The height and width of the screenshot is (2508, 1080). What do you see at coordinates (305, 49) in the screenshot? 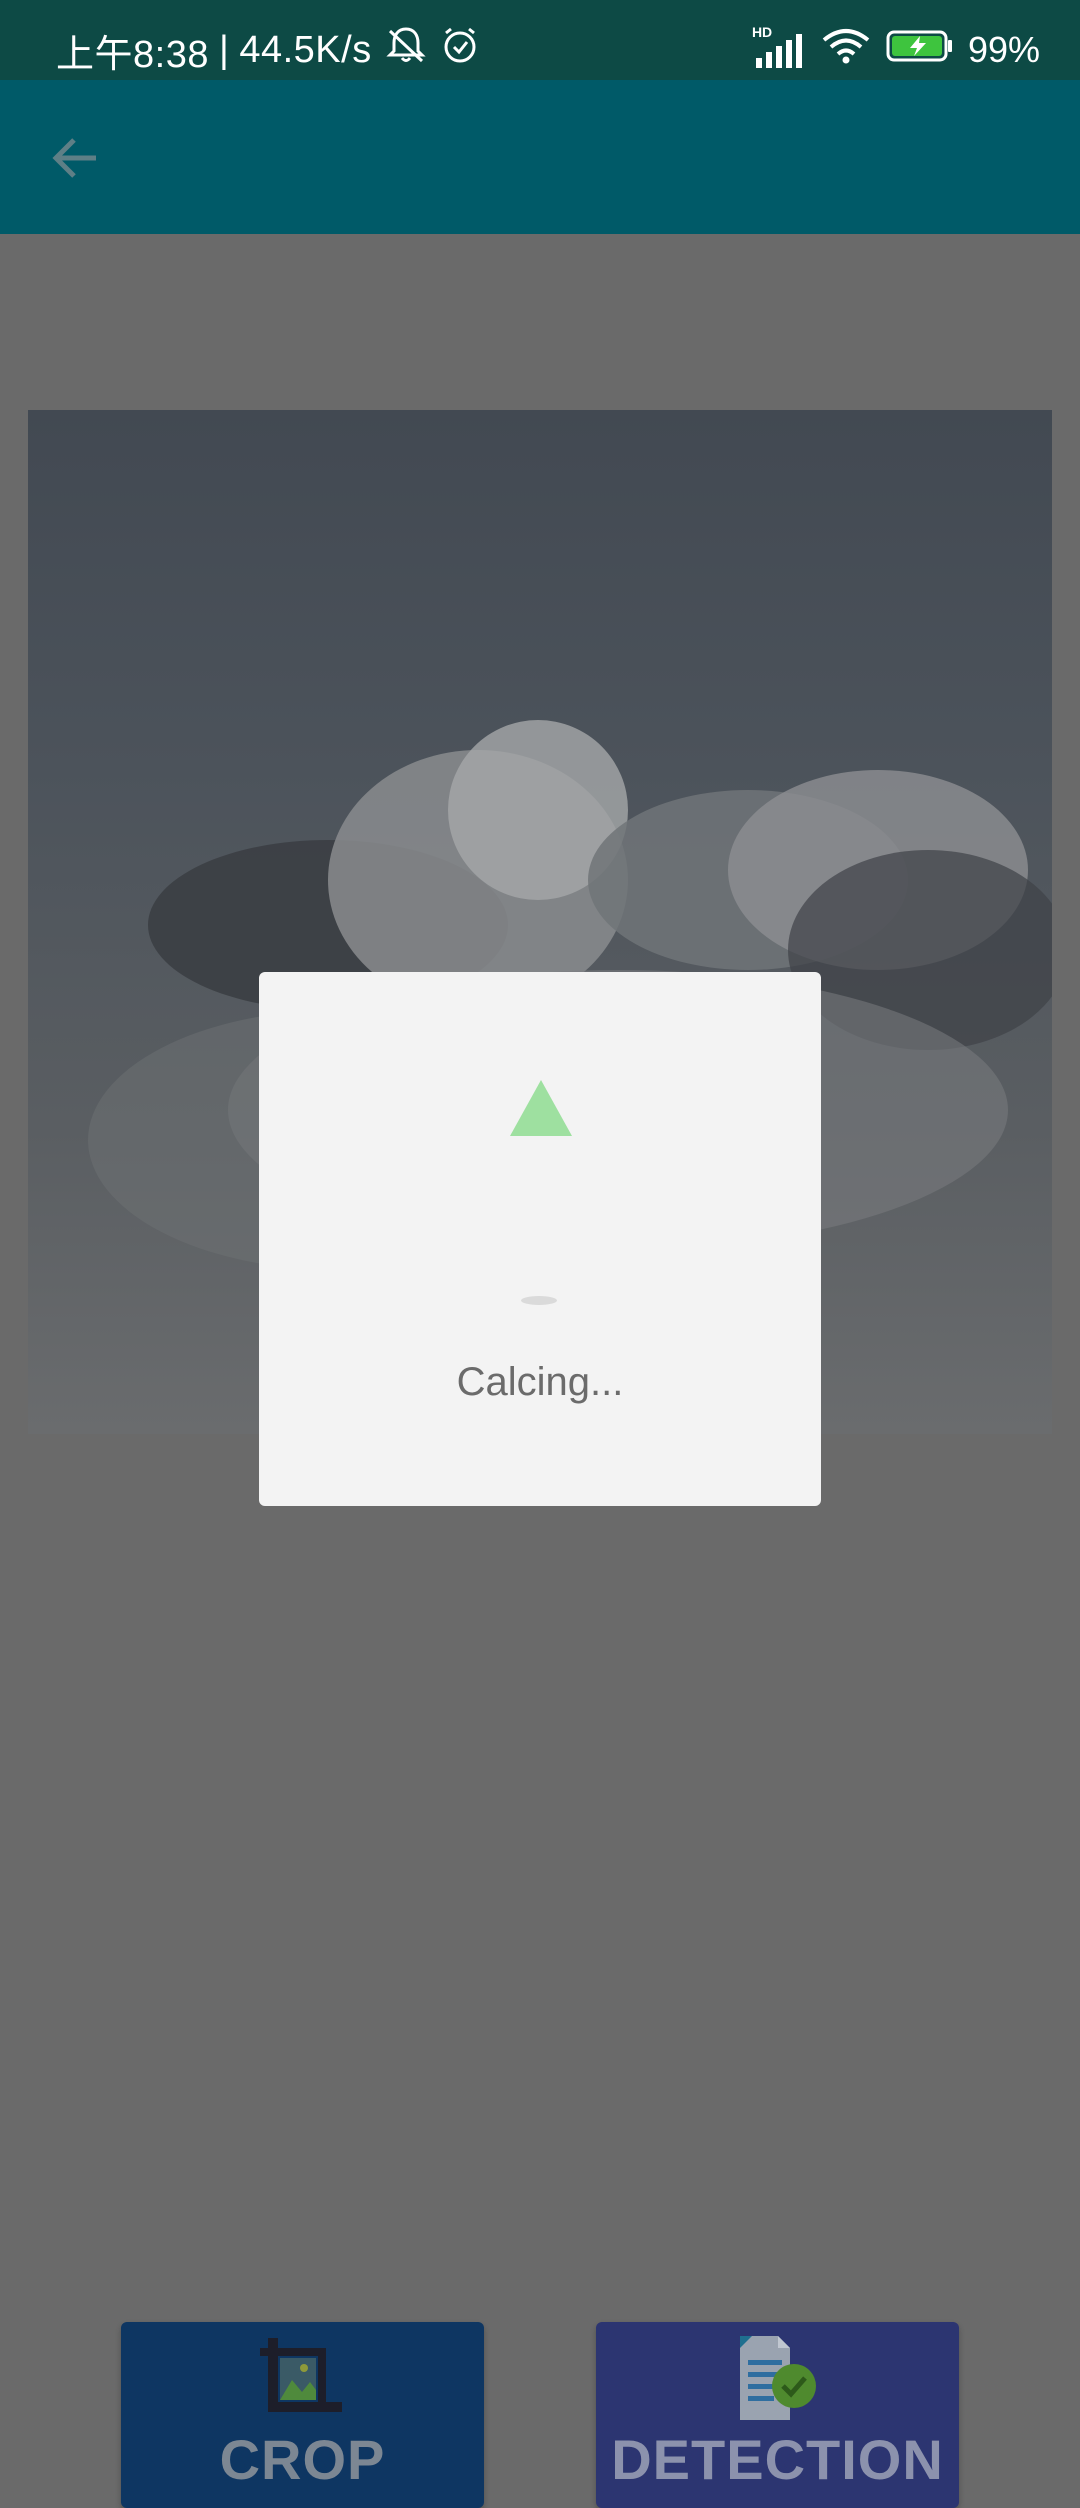
I see `status-net-speed: 44.5K/s` at bounding box center [305, 49].